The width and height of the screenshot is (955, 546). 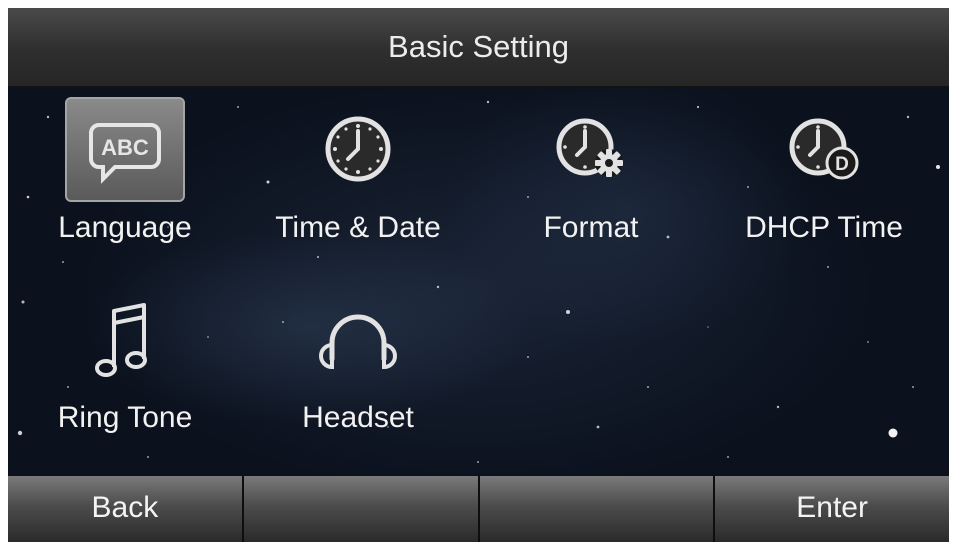 I want to click on softkey-bar: Back Enter, so click(x=478, y=509).